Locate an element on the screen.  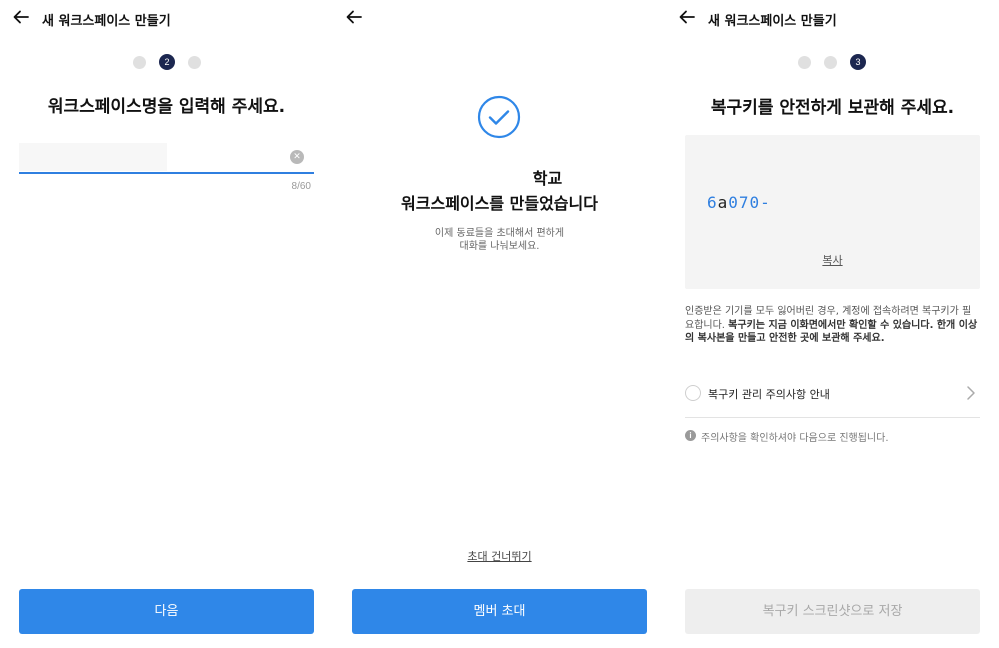
info-icon: i is located at coordinates (690, 435).